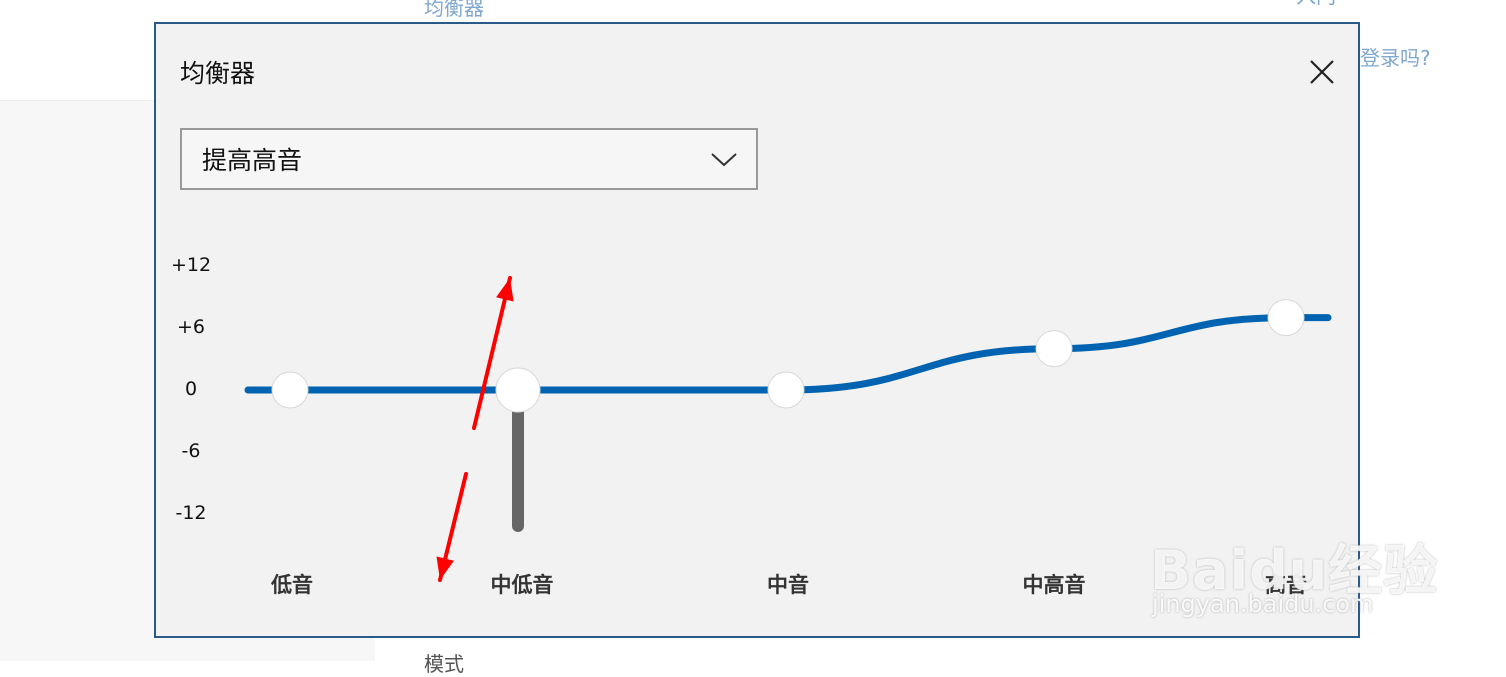 The width and height of the screenshot is (1506, 677). What do you see at coordinates (452, 527) in the screenshot?
I see `annotation-arrow-down` at bounding box center [452, 527].